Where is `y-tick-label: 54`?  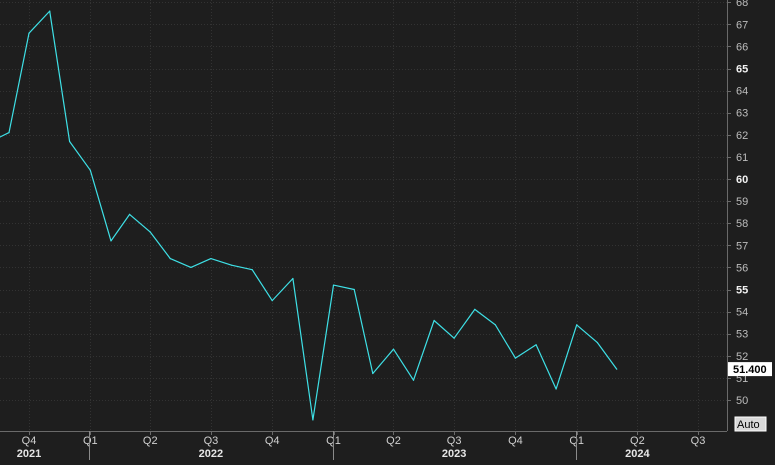 y-tick-label: 54 is located at coordinates (742, 313).